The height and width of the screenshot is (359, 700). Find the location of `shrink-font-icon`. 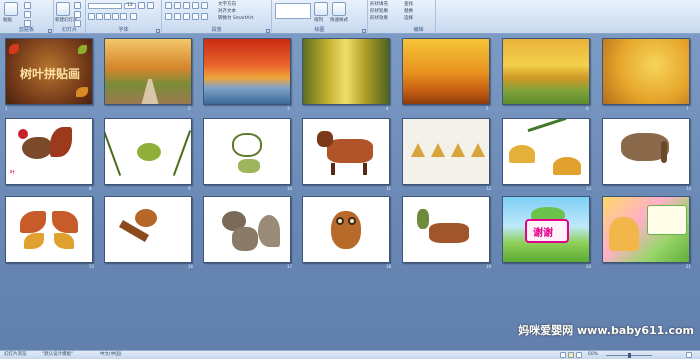

shrink-font-icon is located at coordinates (150, 5).